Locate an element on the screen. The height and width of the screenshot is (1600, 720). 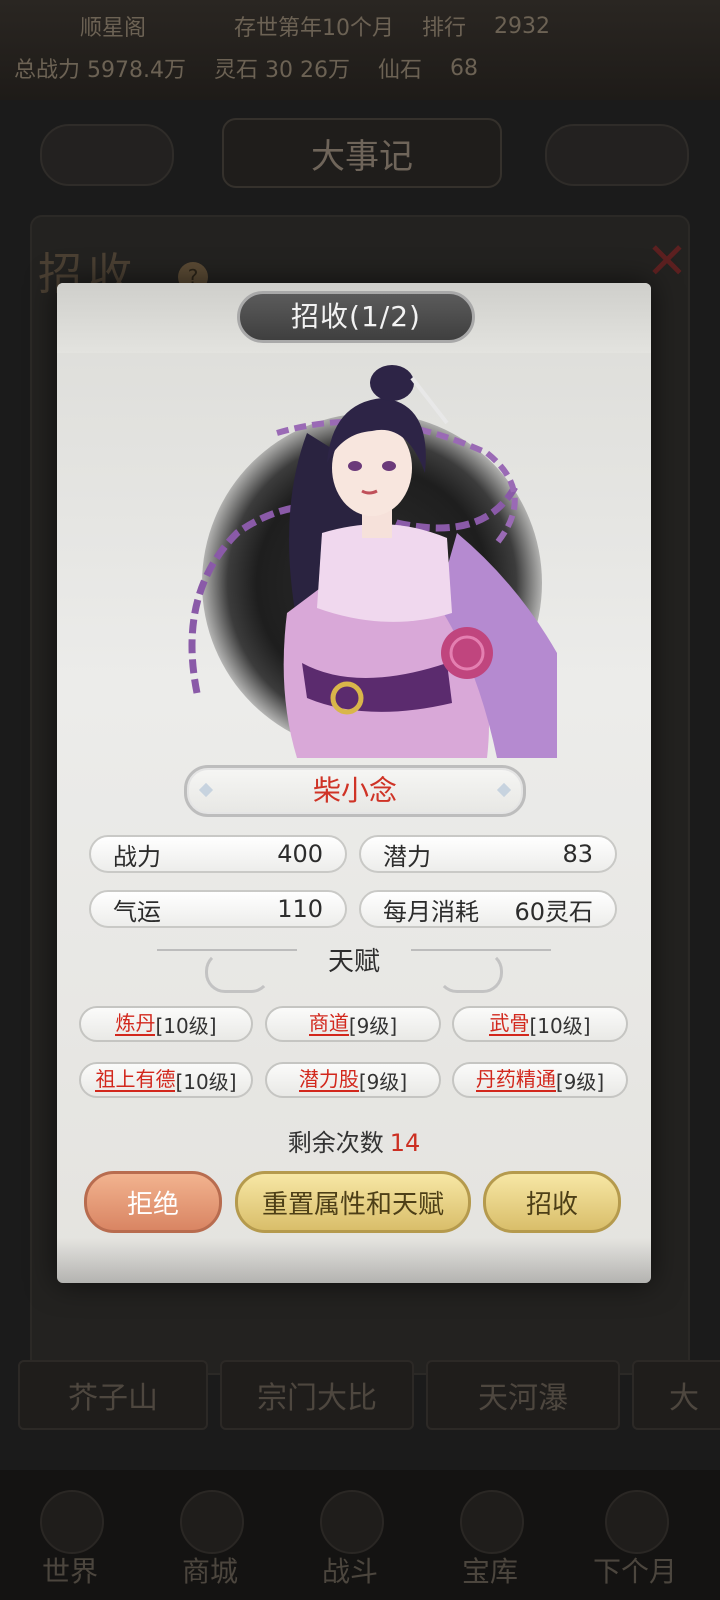
stat-label: 潜力 is located at coordinates (407, 856).